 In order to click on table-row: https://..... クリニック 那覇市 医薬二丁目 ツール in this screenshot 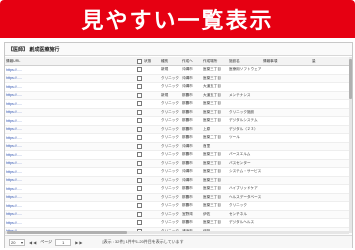, I will do `click(178, 138)`.